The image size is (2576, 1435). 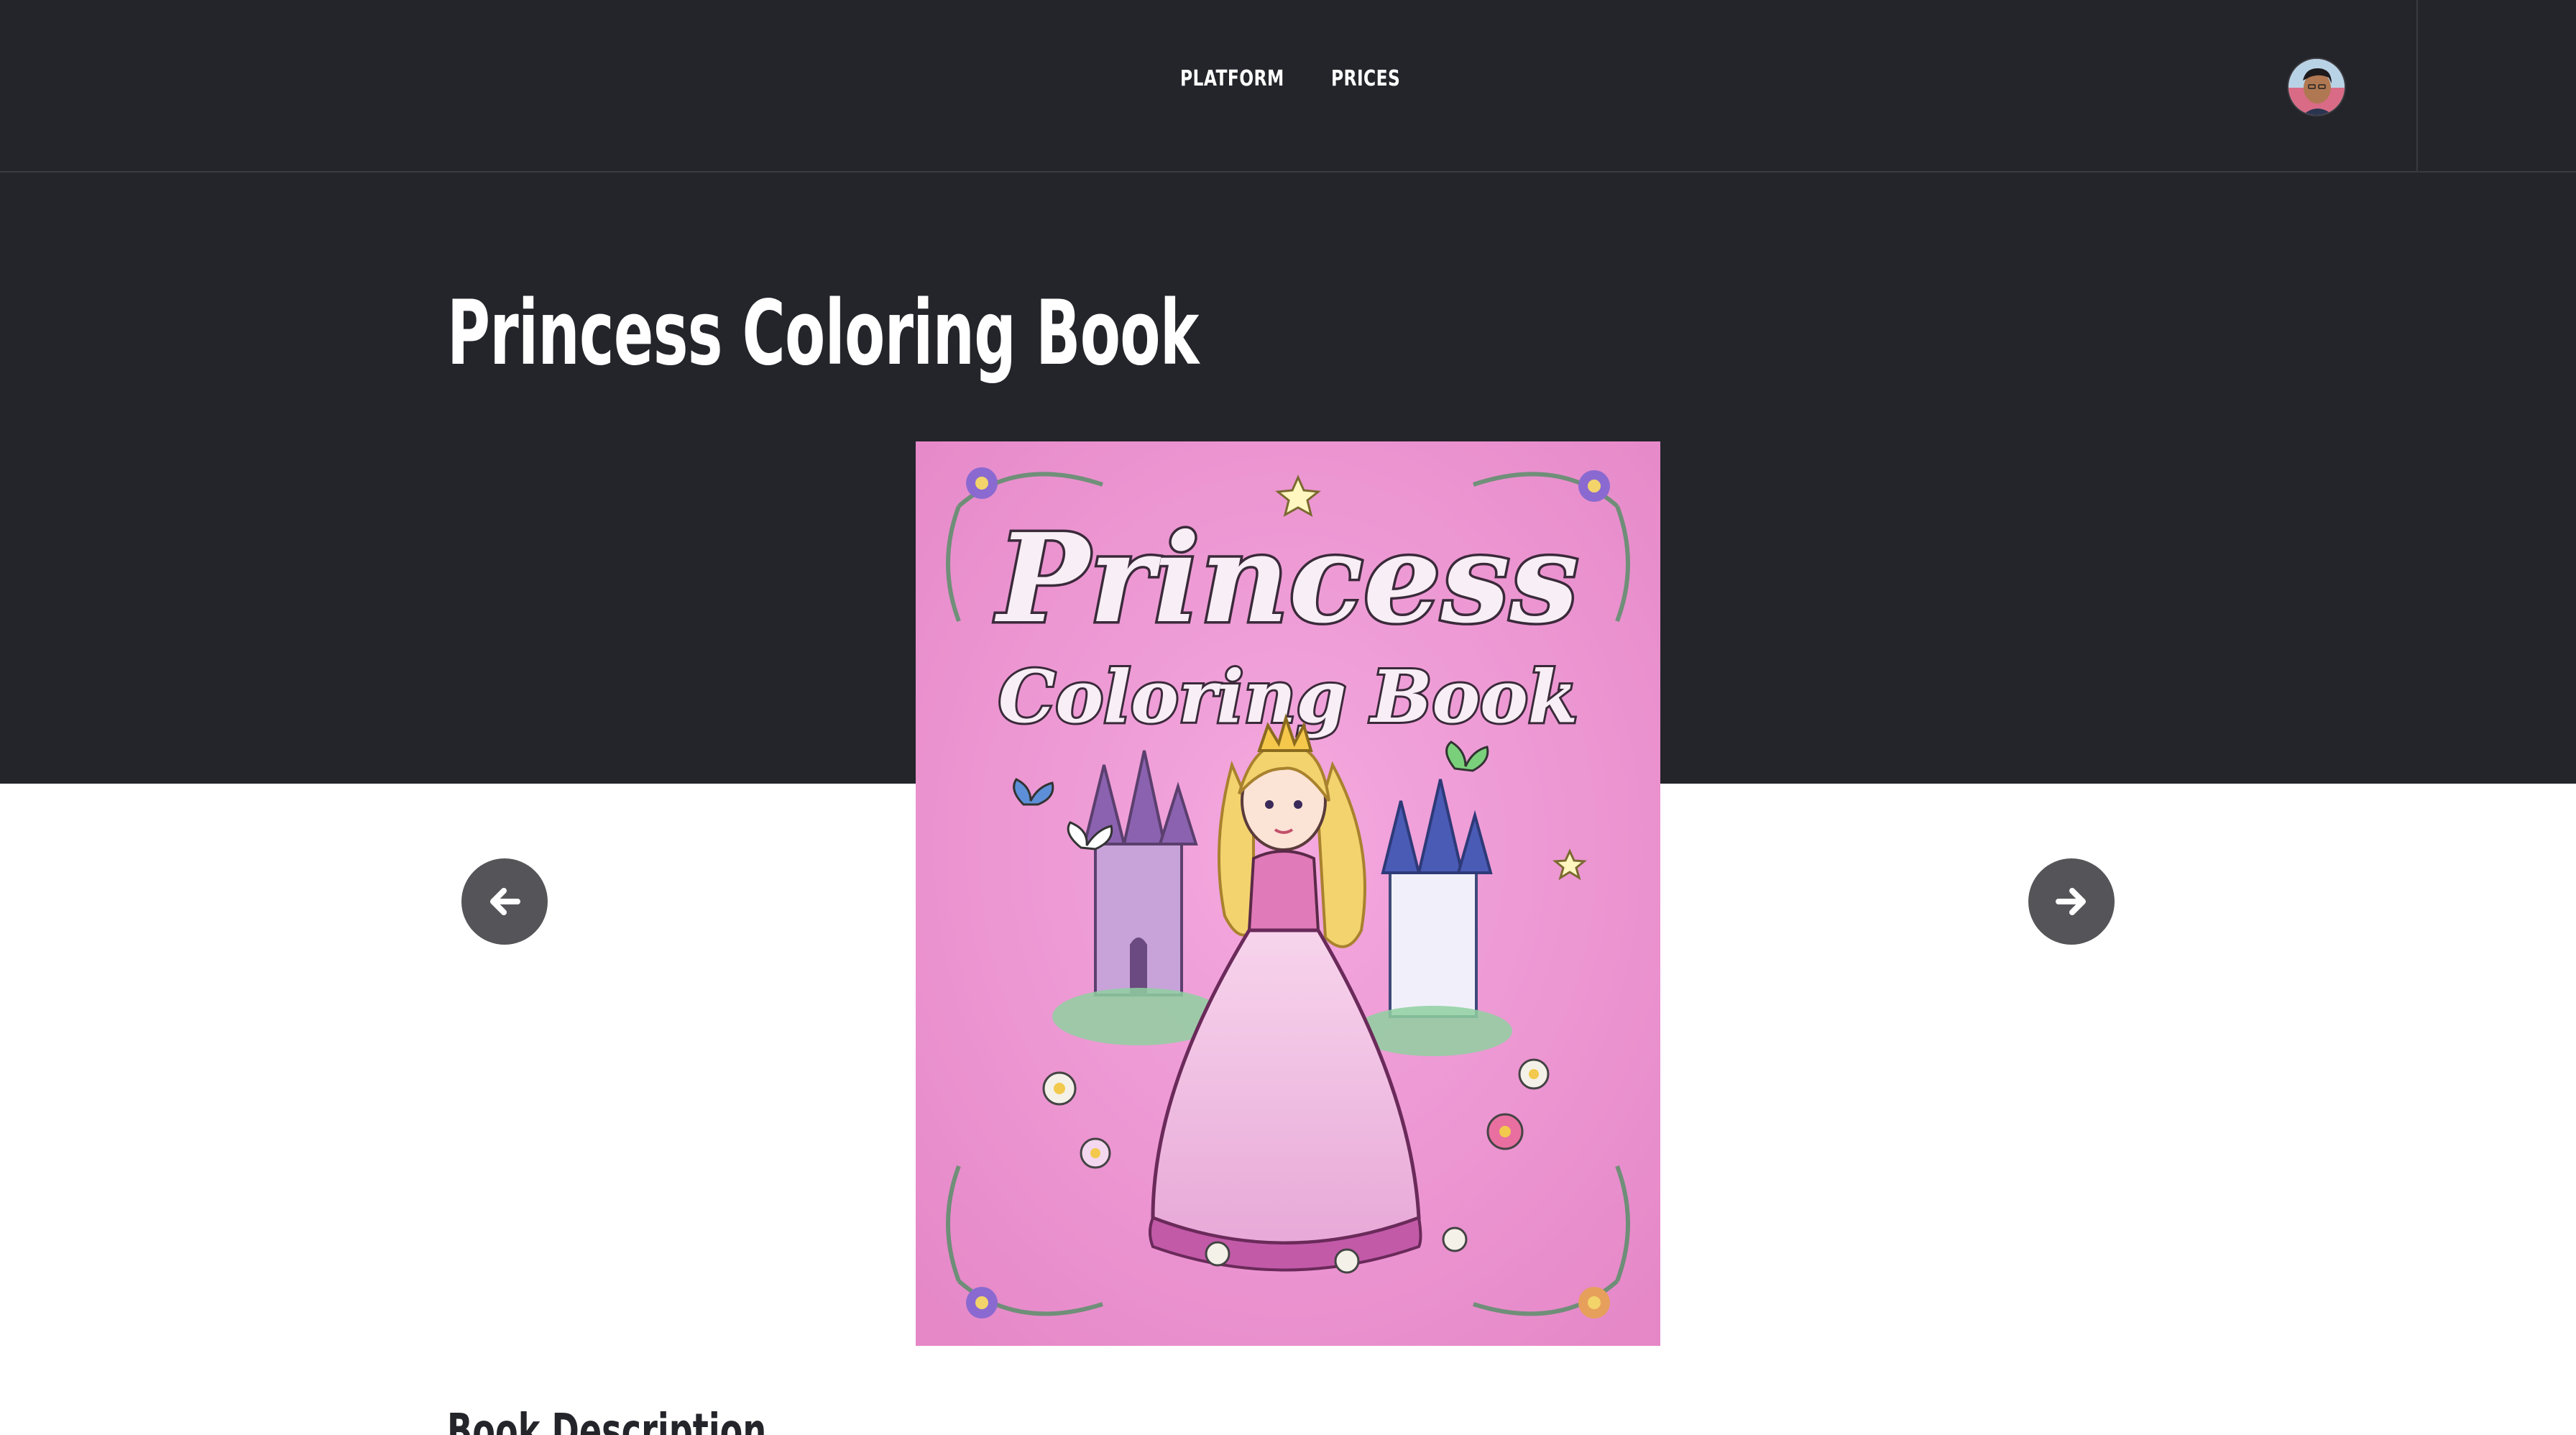 I want to click on avatar-image, so click(x=2316, y=87).